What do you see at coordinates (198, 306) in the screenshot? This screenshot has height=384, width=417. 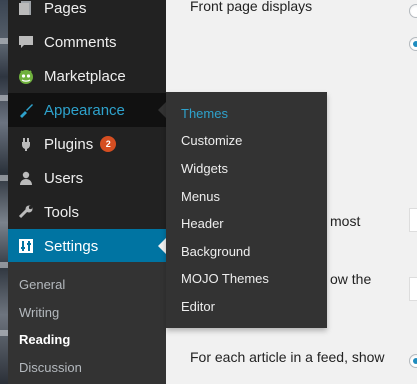 I see `flyout-item-editor: Editor` at bounding box center [198, 306].